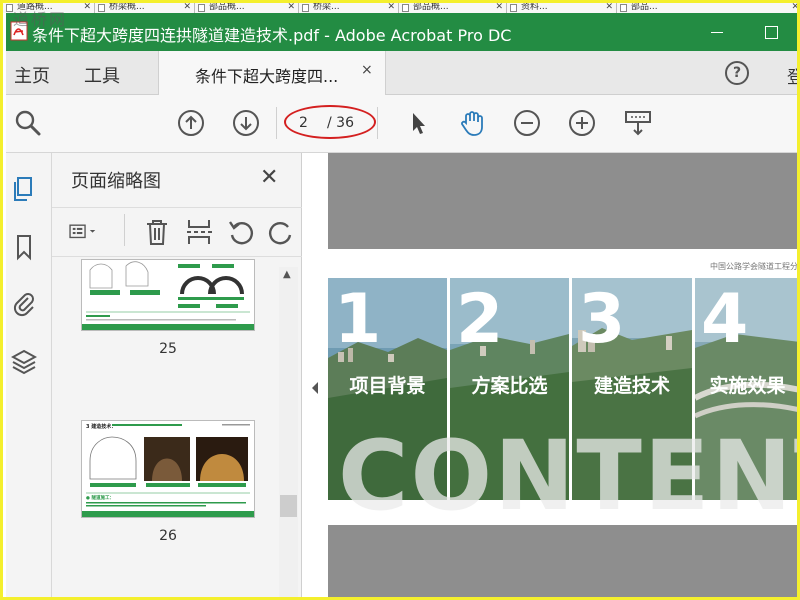  Describe the element at coordinates (288, 506) in the screenshot. I see `scrollbar-thumb` at that location.